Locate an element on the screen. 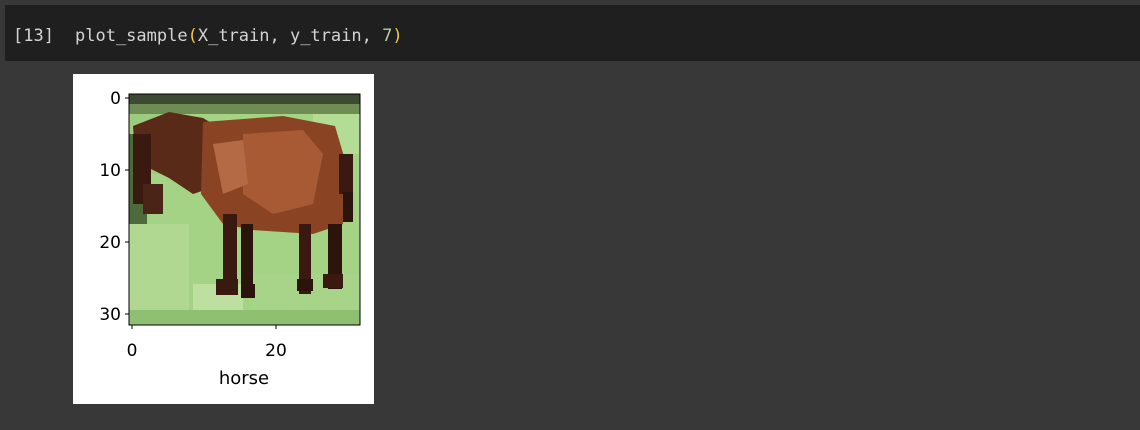 This screenshot has height=430, width=1140. x-tick-label-0: 0 is located at coordinates (132, 351).